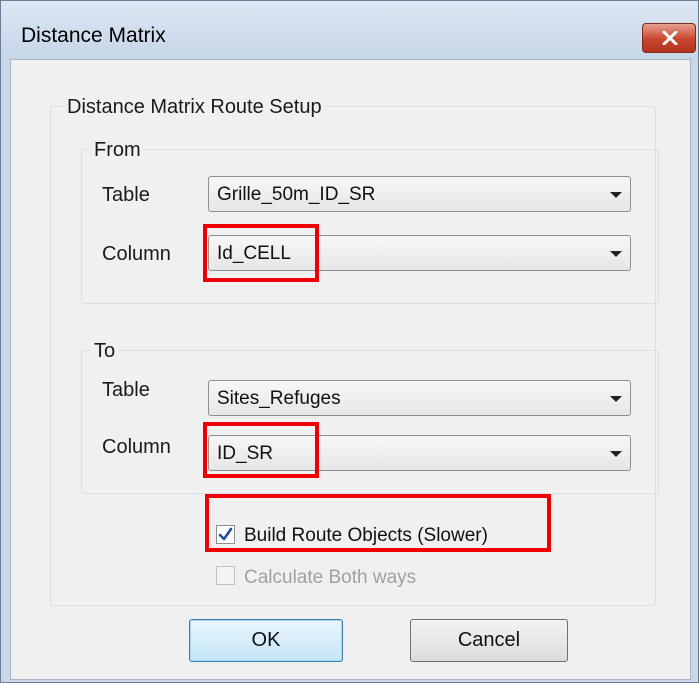  I want to click on to-column-label: Column, so click(136, 447).